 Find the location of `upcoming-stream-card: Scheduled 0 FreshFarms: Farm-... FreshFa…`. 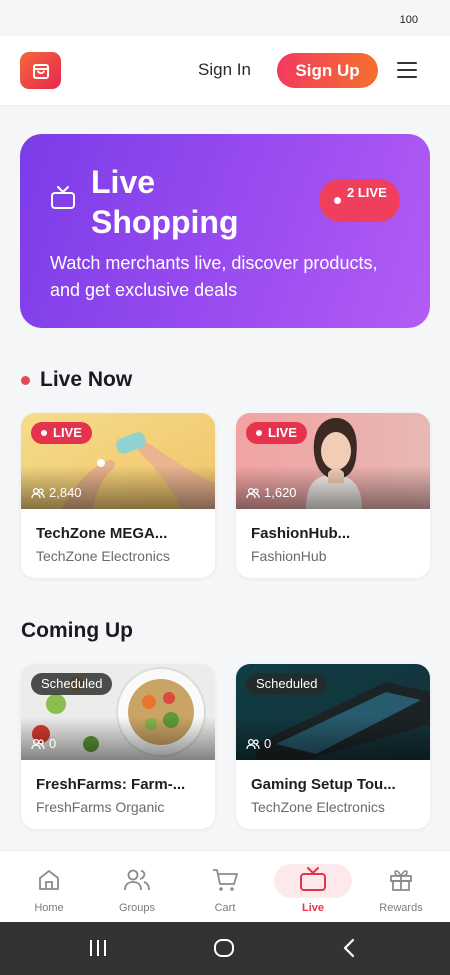

upcoming-stream-card: Scheduled 0 FreshFarms: Farm-... FreshFa… is located at coordinates (118, 746).